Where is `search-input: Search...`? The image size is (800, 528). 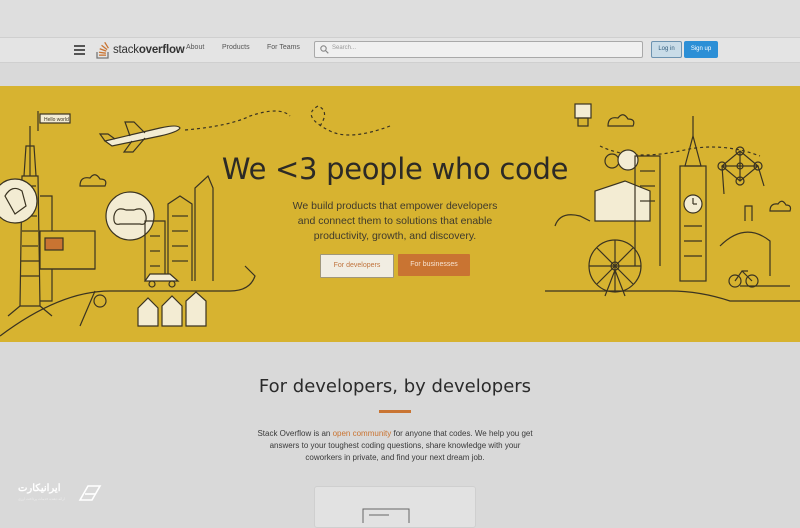 search-input: Search... is located at coordinates (478, 49).